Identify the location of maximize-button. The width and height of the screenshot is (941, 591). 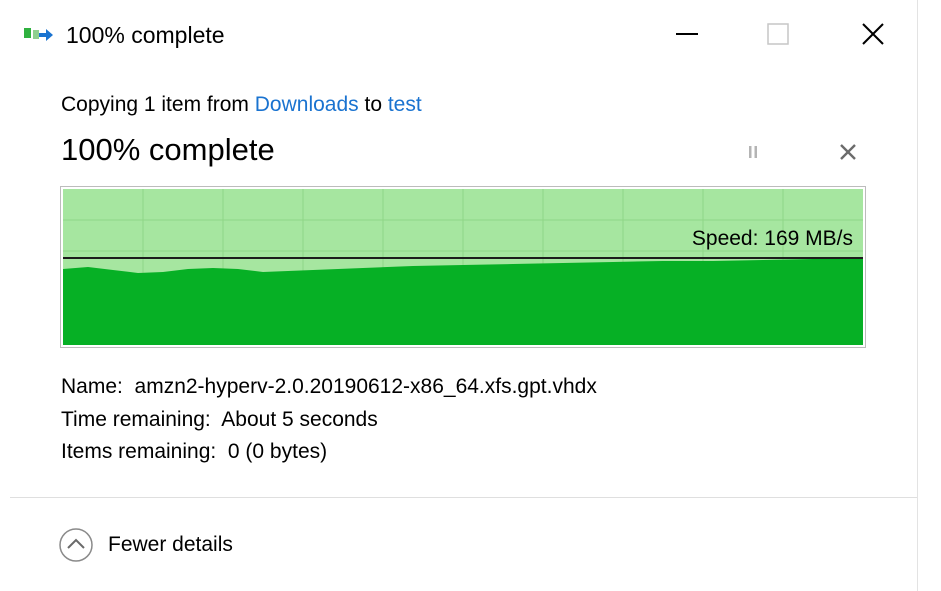
(778, 34).